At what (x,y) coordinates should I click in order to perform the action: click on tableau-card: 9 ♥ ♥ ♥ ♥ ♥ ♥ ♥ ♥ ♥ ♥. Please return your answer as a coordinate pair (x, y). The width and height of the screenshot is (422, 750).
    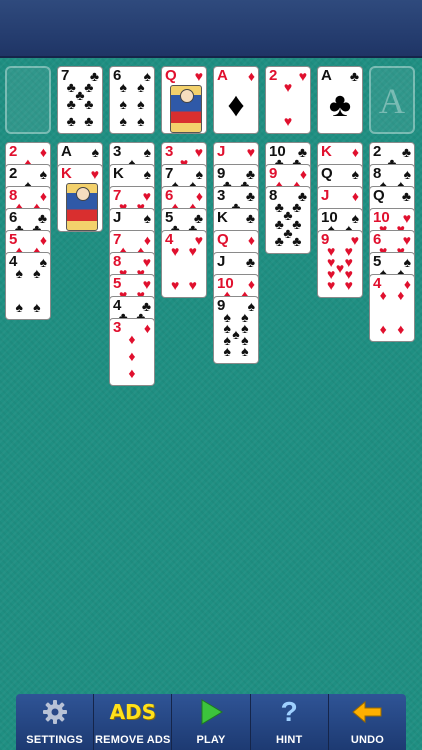
    Looking at the image, I should click on (340, 264).